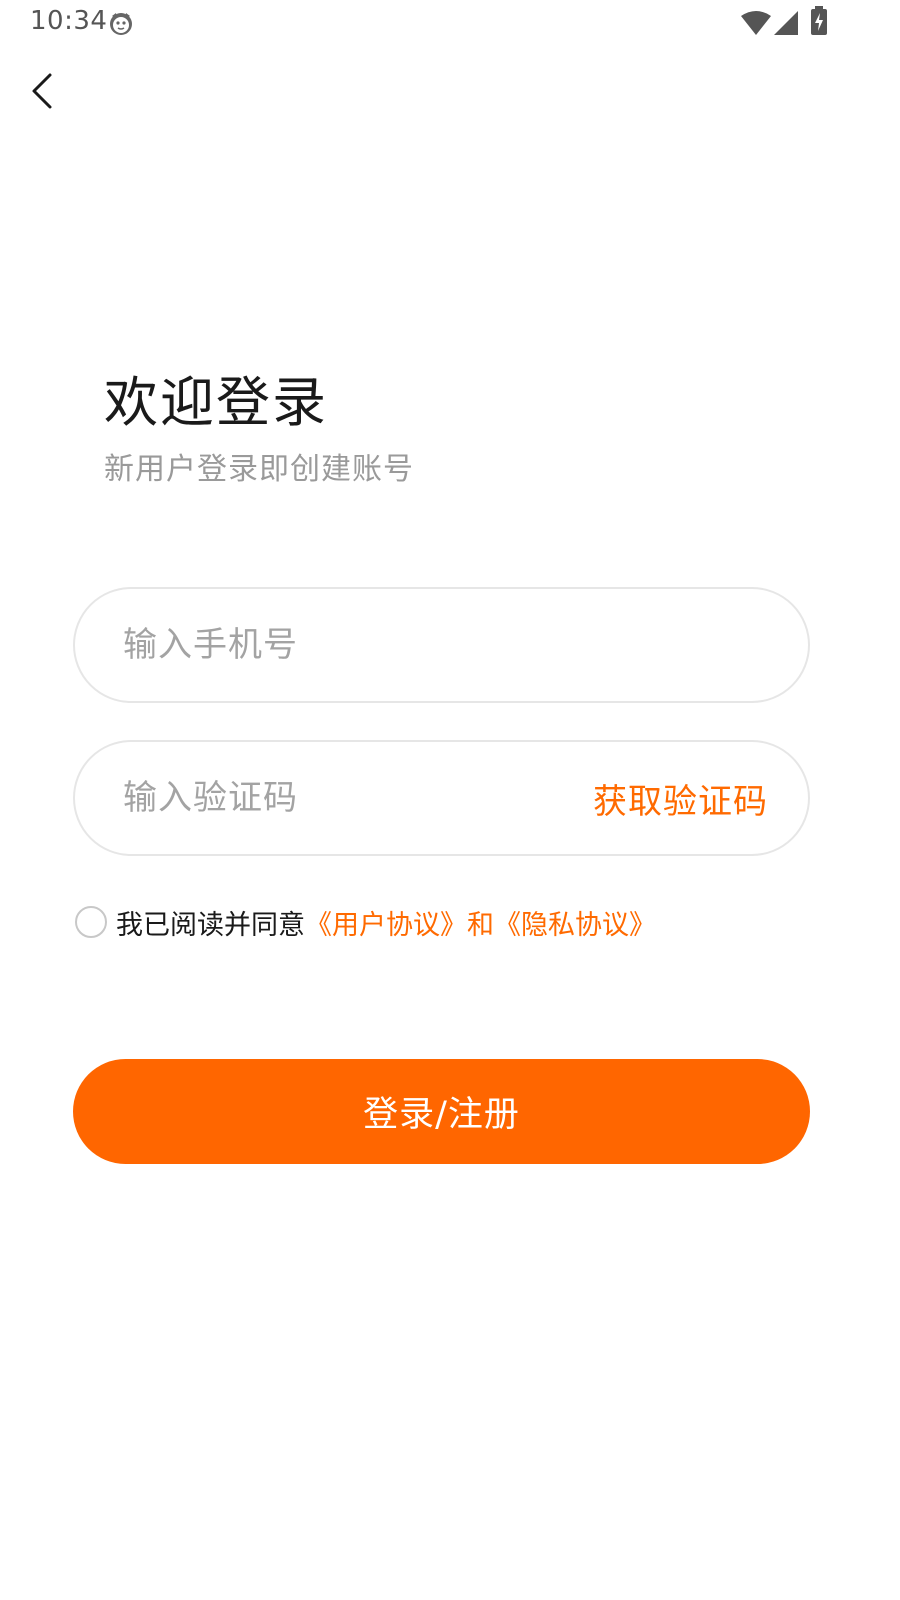  Describe the element at coordinates (680, 798) in the screenshot. I see `get-code-button: 获取验证码` at that location.